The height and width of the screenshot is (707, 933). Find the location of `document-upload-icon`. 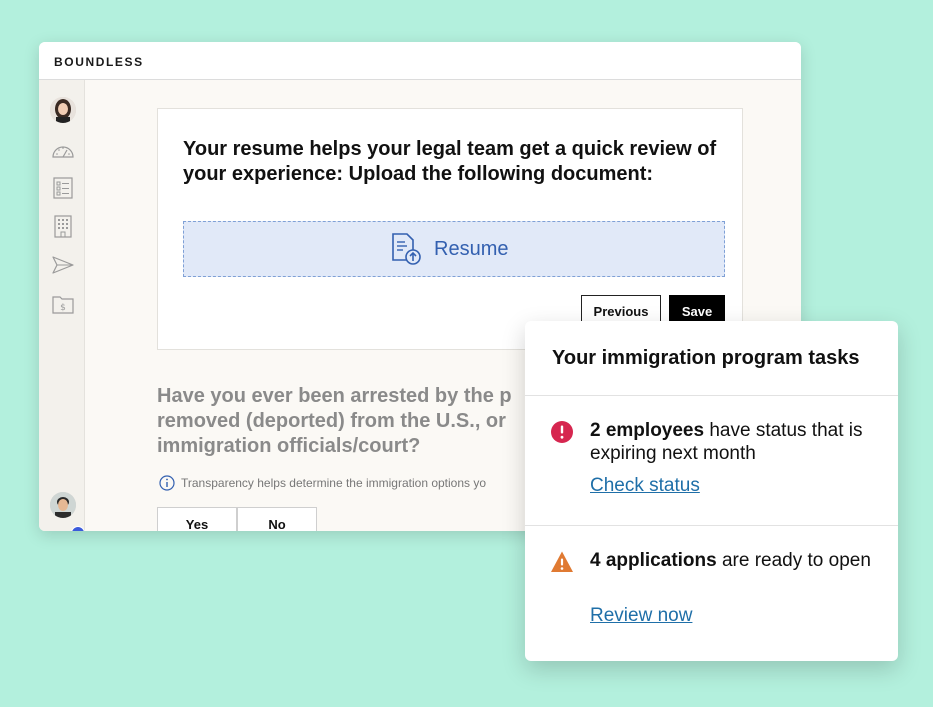

document-upload-icon is located at coordinates (406, 249).